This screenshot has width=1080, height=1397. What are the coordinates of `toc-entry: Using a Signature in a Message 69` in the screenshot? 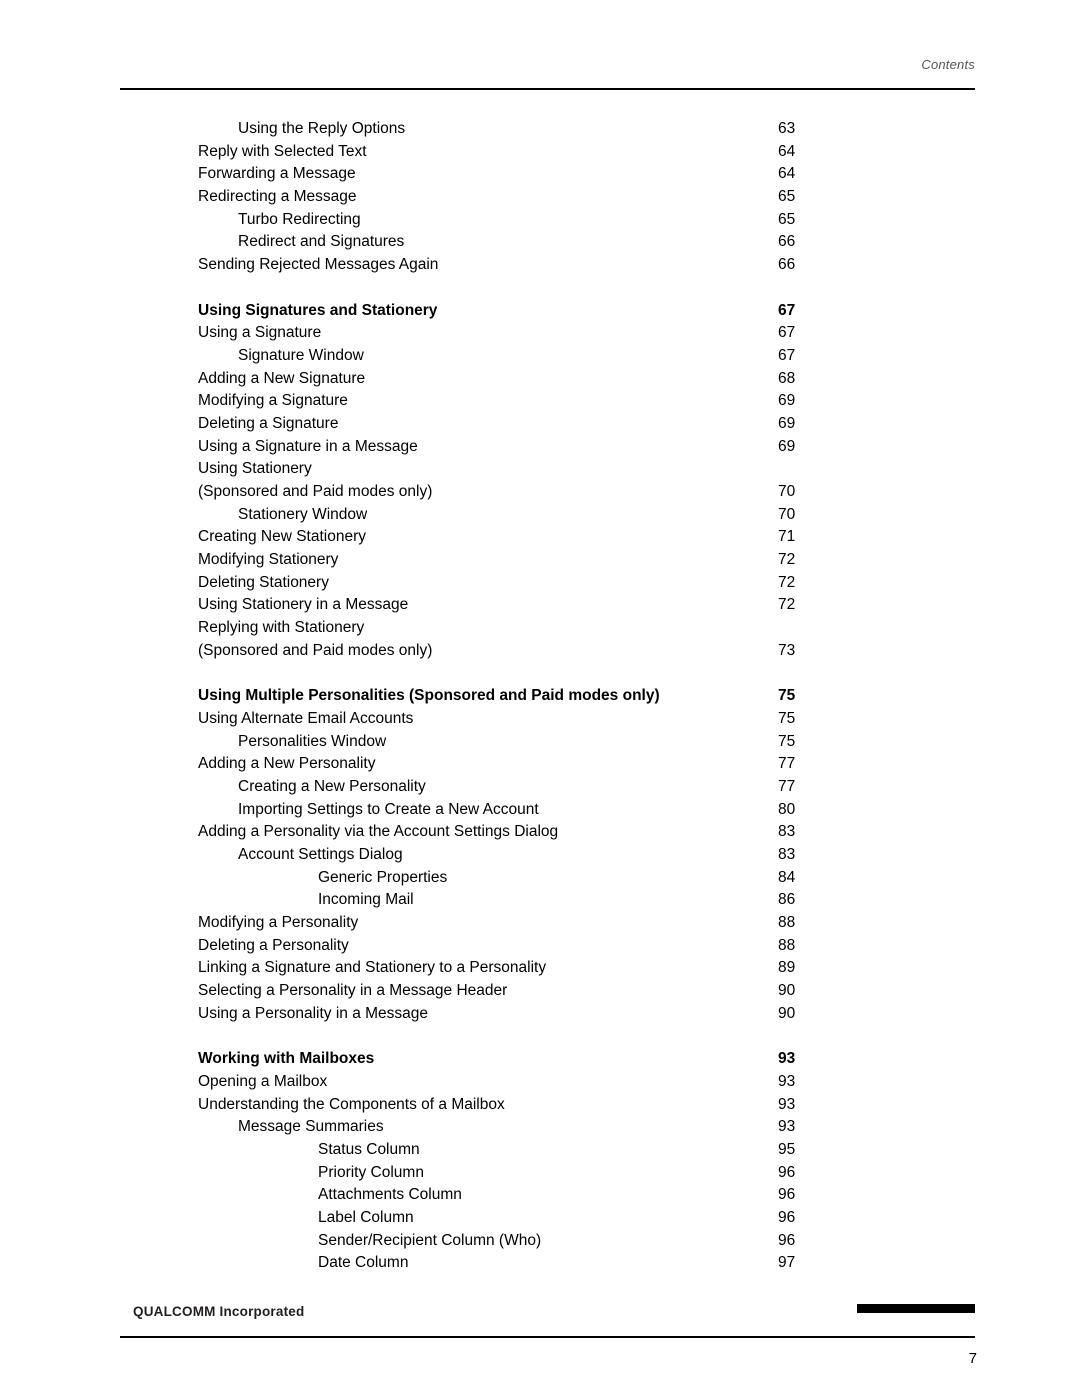 It's located at (550, 447).